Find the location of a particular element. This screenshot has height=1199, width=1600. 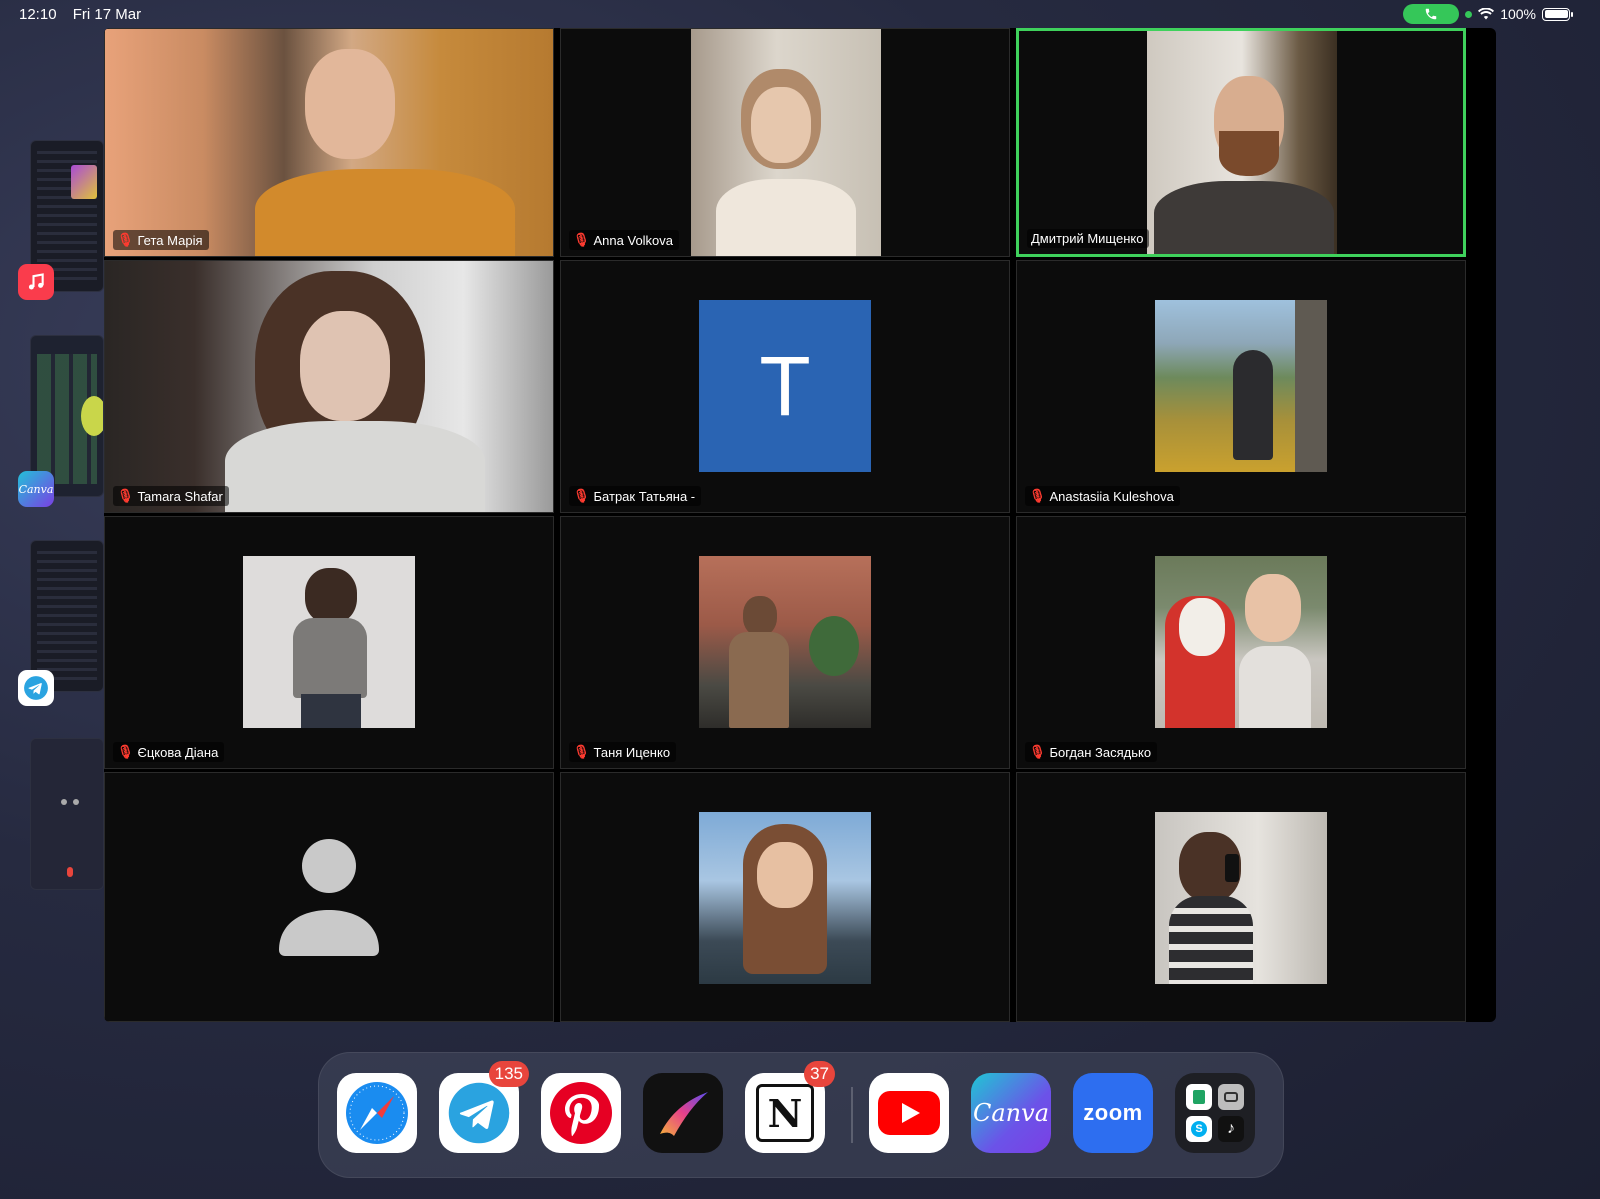

dock-app-pinterest is located at coordinates (581, 1113).